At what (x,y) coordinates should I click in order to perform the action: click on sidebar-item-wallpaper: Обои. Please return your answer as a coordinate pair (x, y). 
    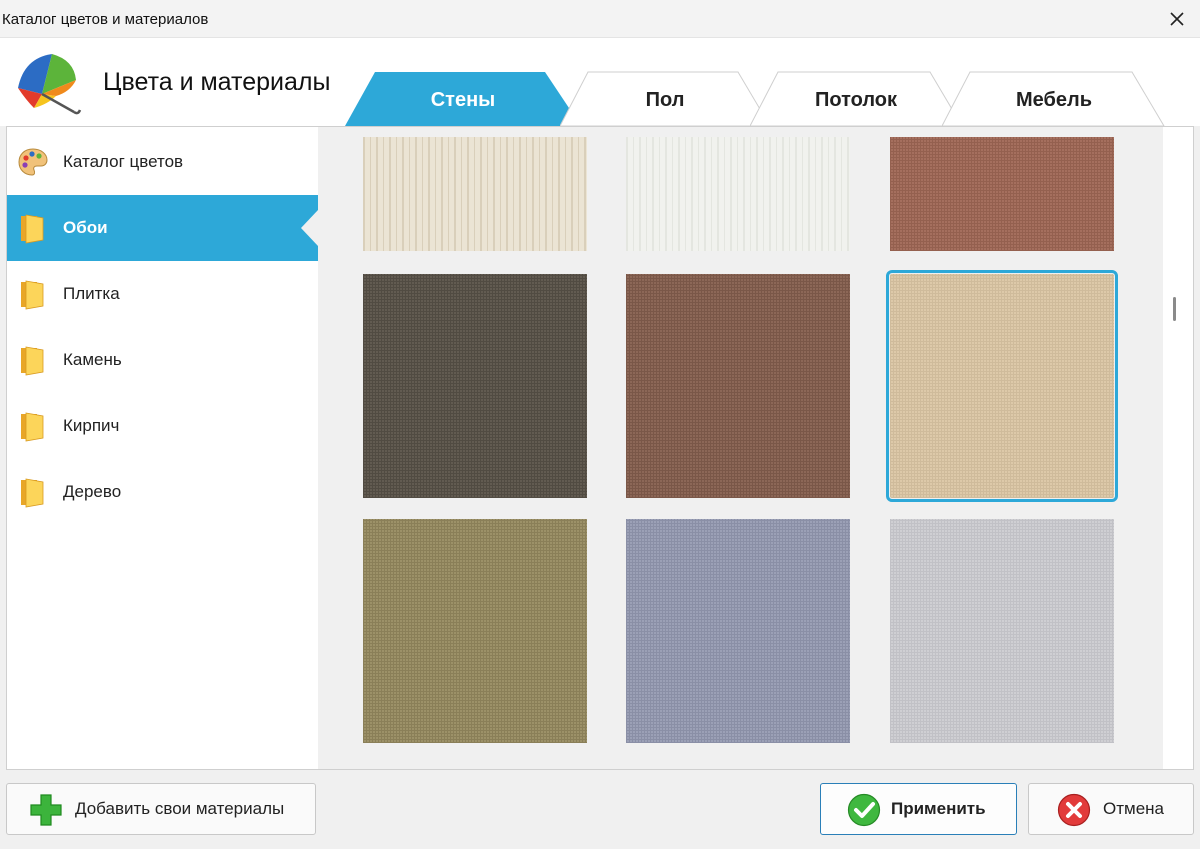
    Looking at the image, I should click on (162, 228).